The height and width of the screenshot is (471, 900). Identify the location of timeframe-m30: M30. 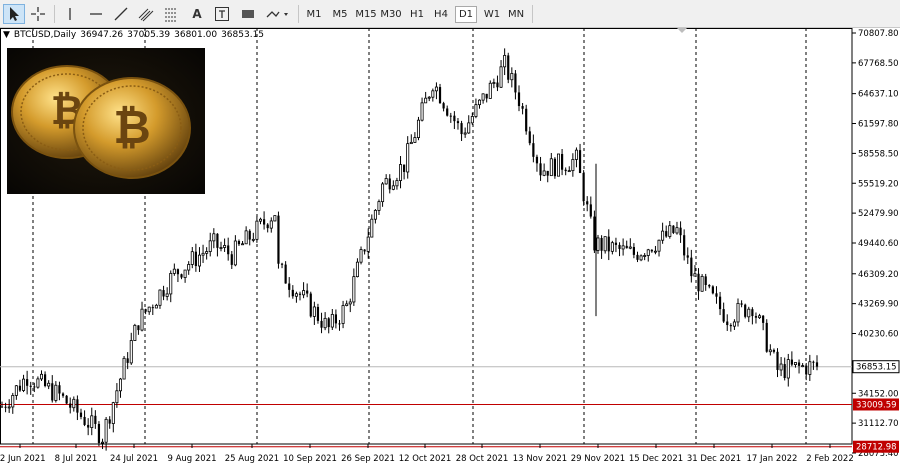
(391, 14).